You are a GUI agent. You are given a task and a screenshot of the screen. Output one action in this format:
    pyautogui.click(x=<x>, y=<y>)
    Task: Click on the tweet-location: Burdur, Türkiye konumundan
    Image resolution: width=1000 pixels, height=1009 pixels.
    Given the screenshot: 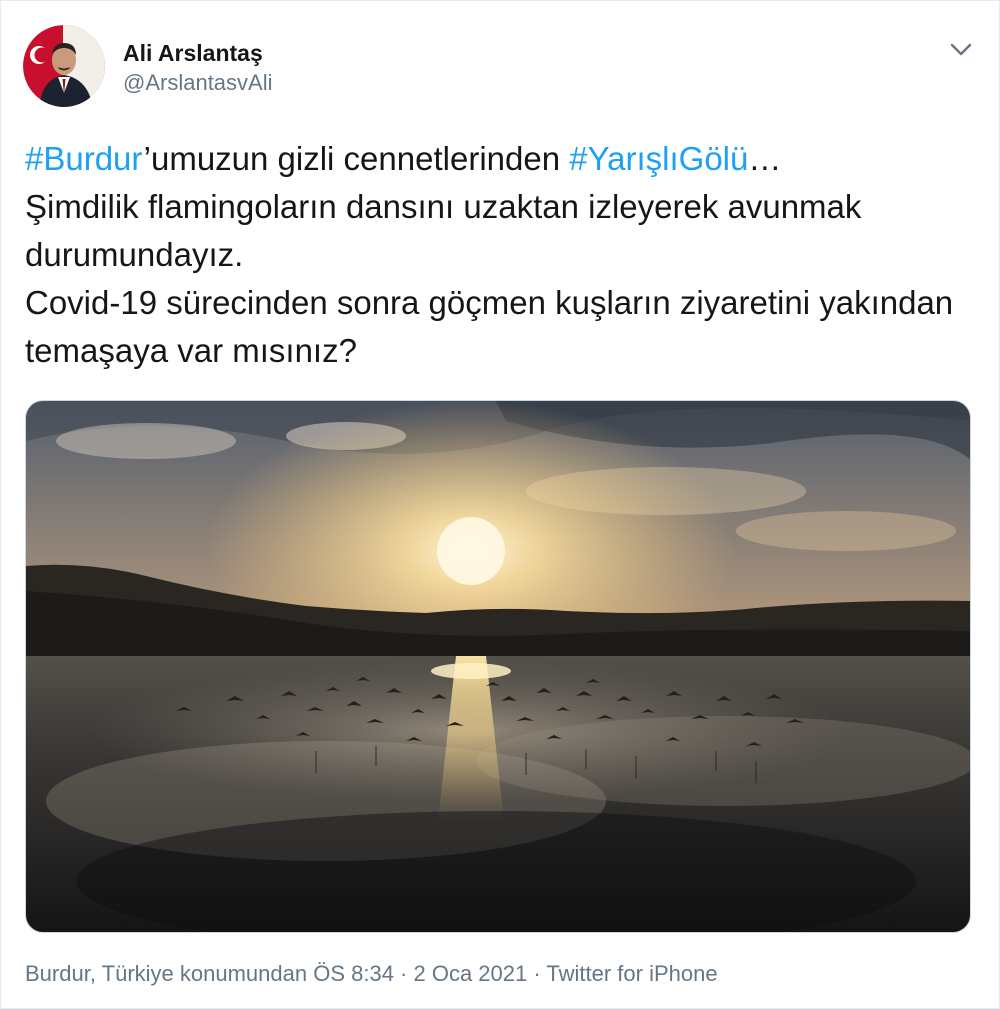 What is the action you would take?
    pyautogui.click(x=166, y=973)
    